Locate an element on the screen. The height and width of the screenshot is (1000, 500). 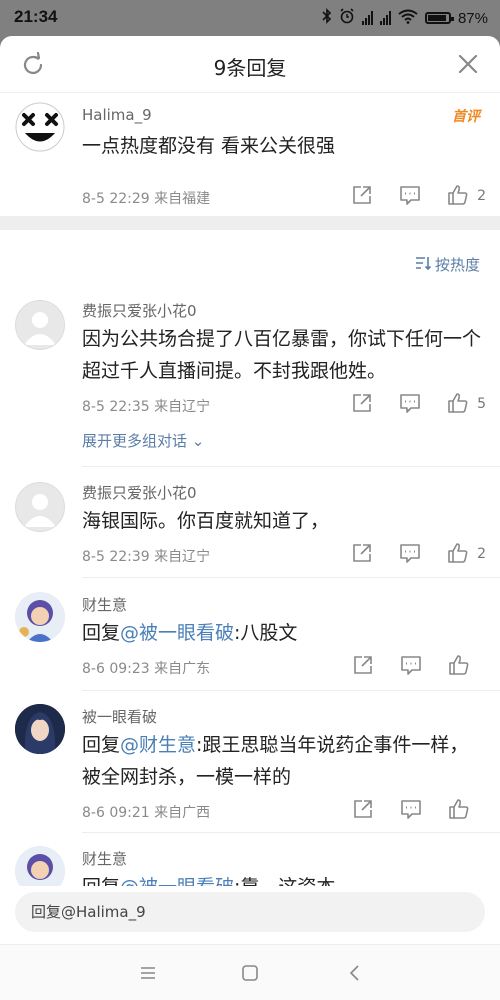
battery-icon is located at coordinates (439, 18).